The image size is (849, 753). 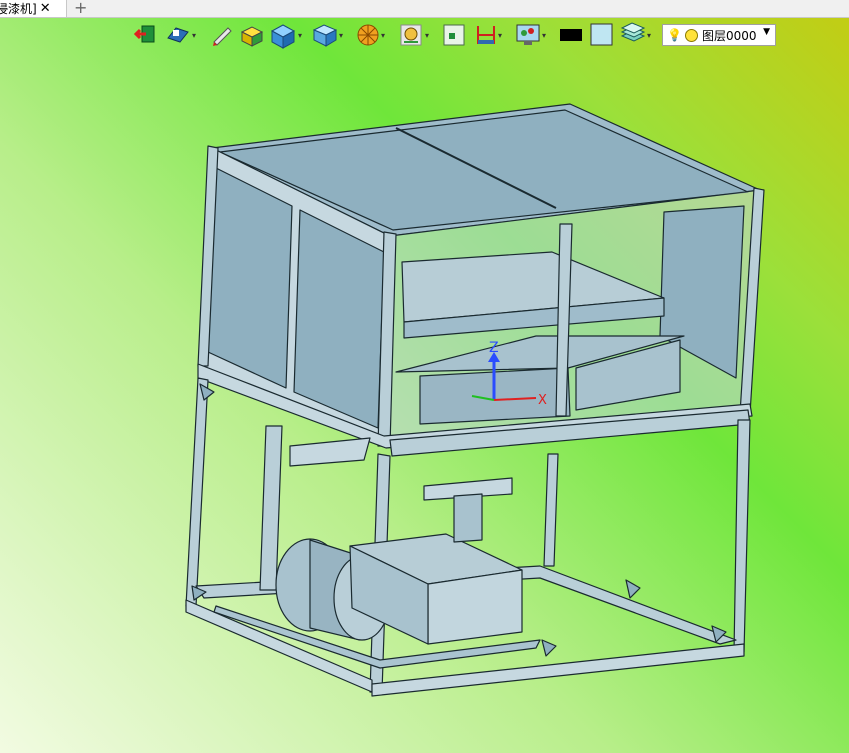 What do you see at coordinates (494, 348) in the screenshot?
I see `axis-z-label: Z` at bounding box center [494, 348].